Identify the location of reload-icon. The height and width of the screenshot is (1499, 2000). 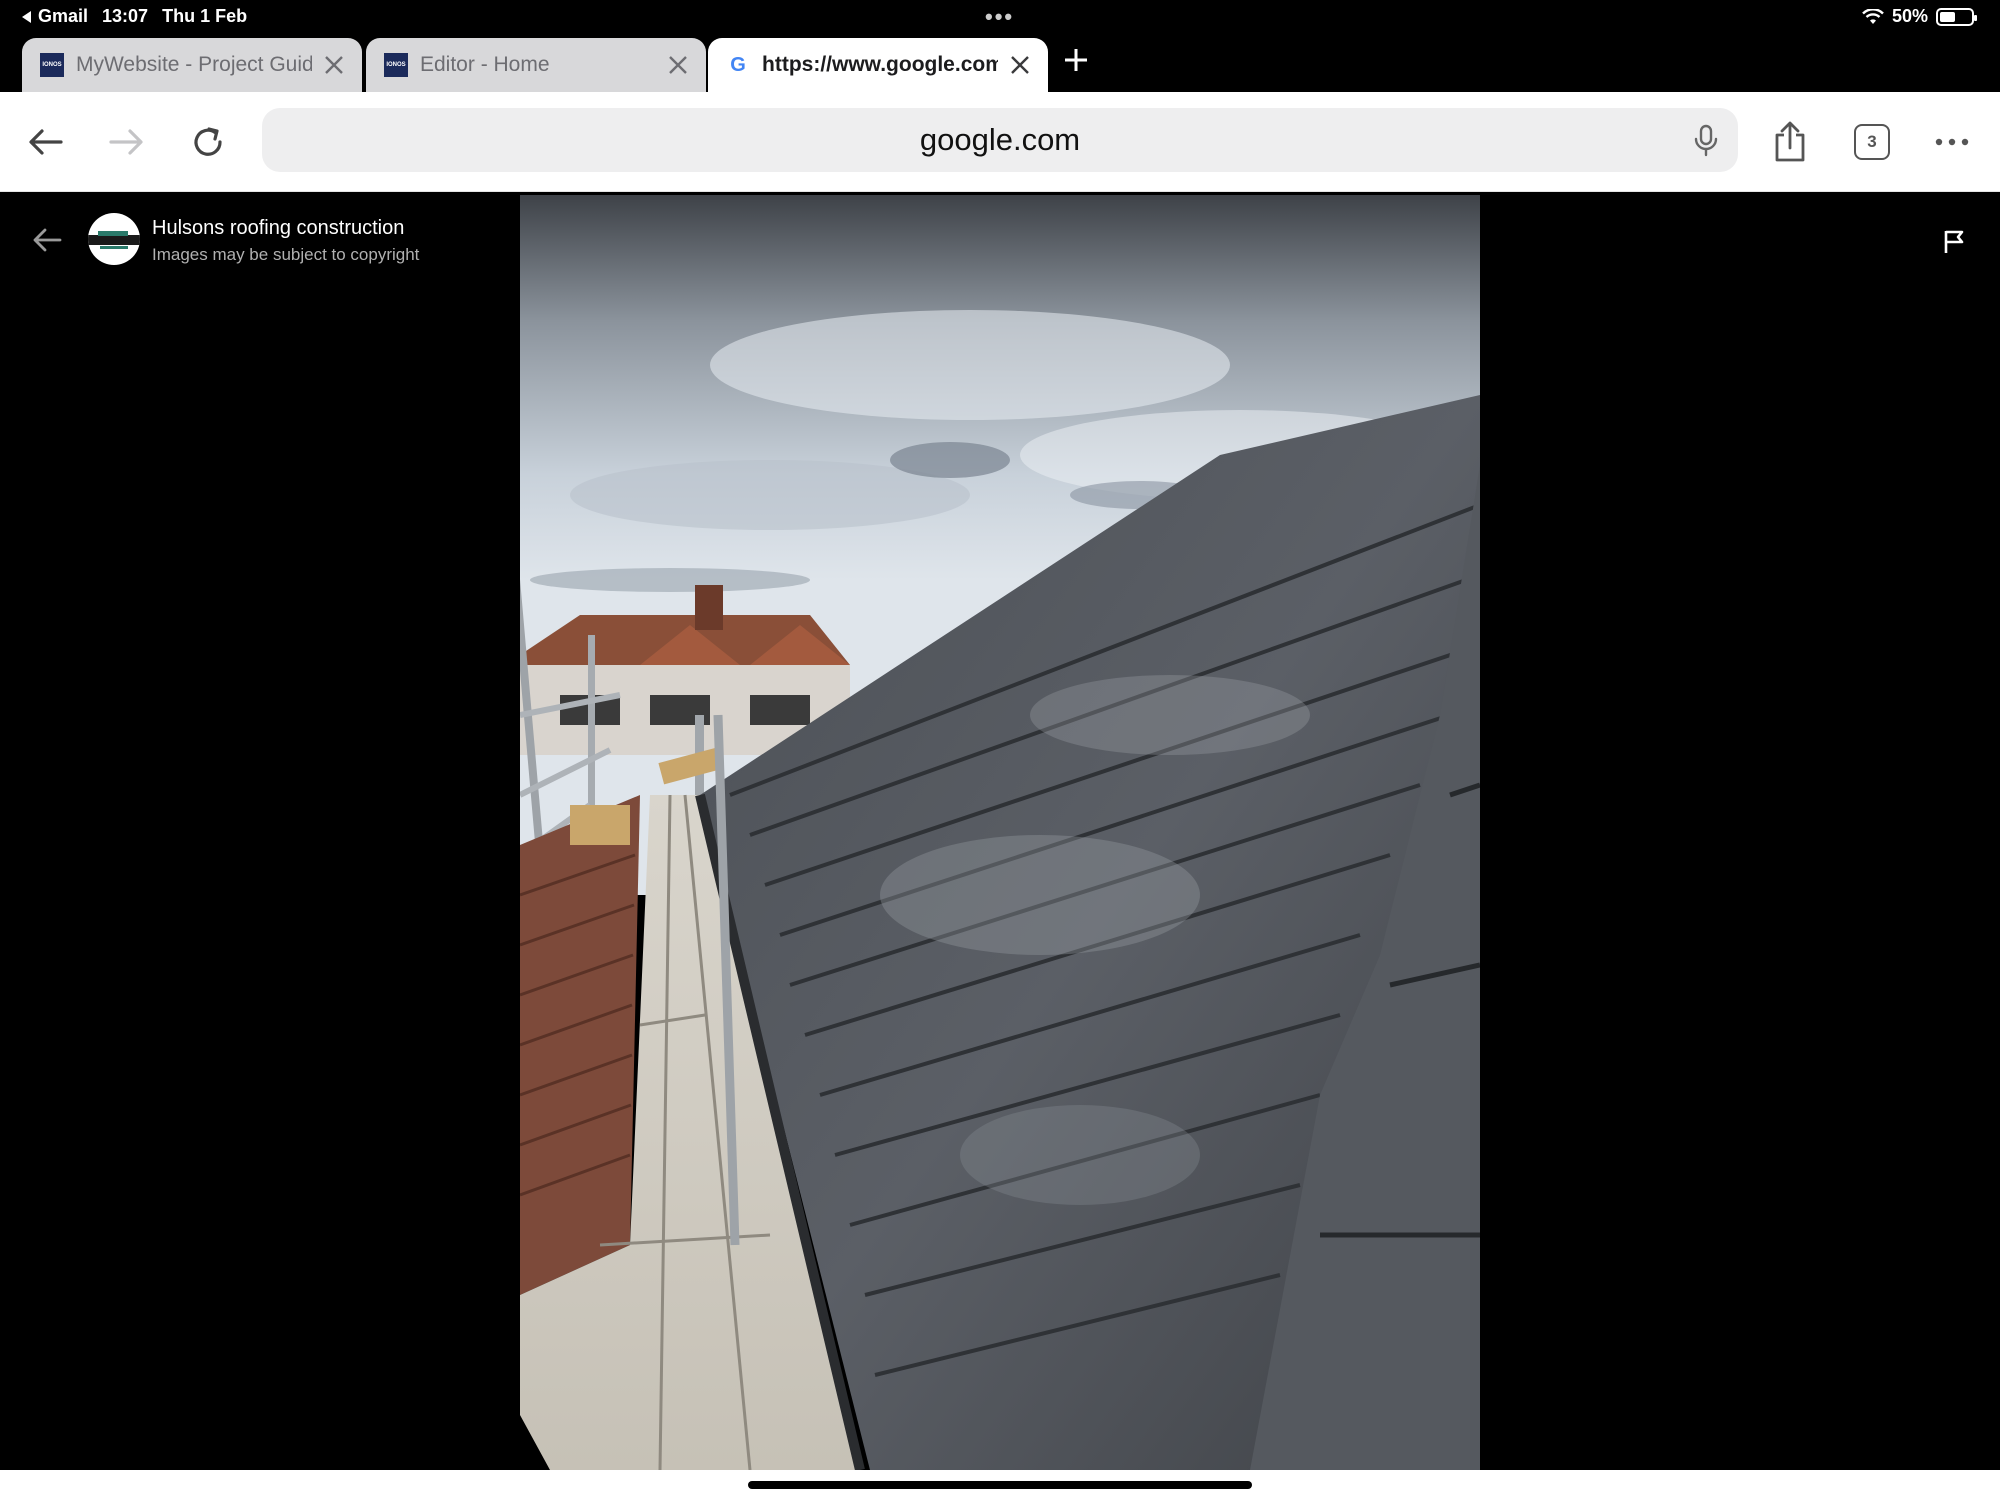
(208, 141).